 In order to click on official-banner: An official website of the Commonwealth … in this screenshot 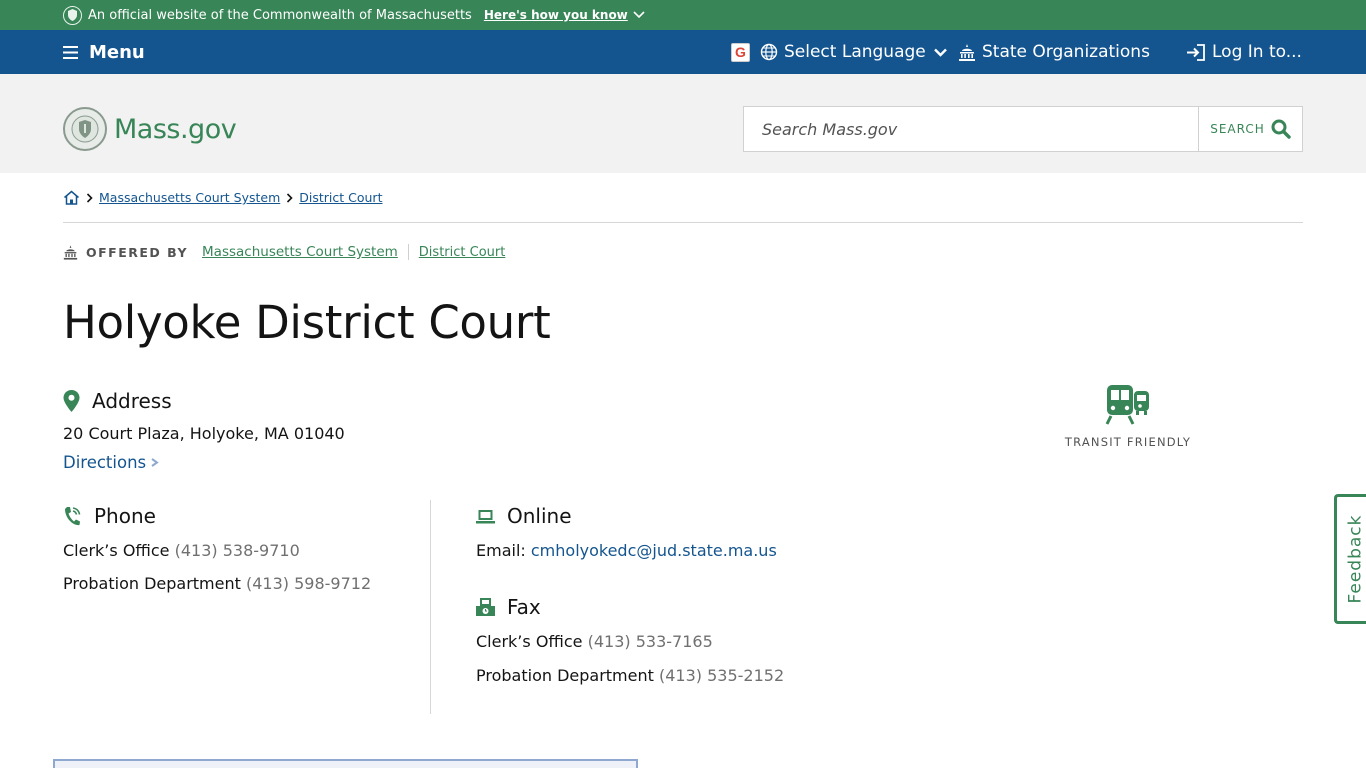, I will do `click(683, 15)`.